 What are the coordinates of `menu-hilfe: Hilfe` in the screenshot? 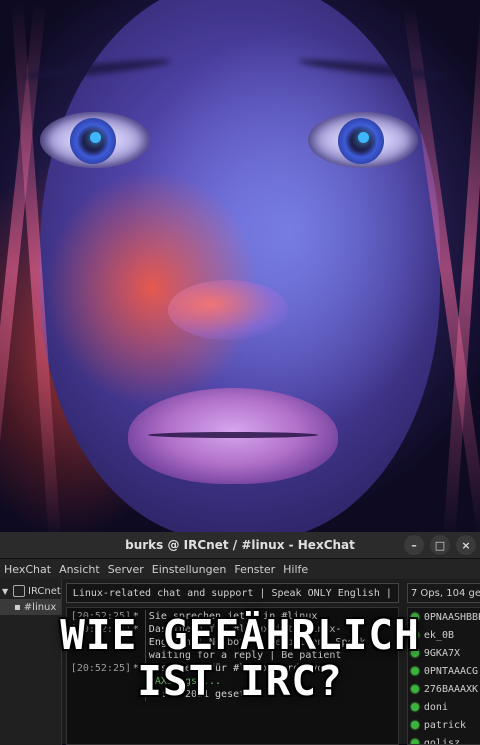 It's located at (299, 569).